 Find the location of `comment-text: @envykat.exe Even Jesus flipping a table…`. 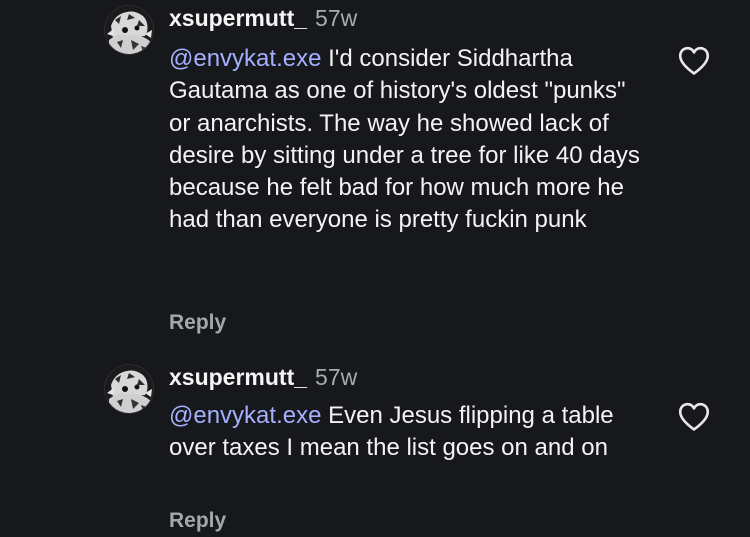

comment-text: @envykat.exe Even Jesus flipping a table… is located at coordinates (409, 432).